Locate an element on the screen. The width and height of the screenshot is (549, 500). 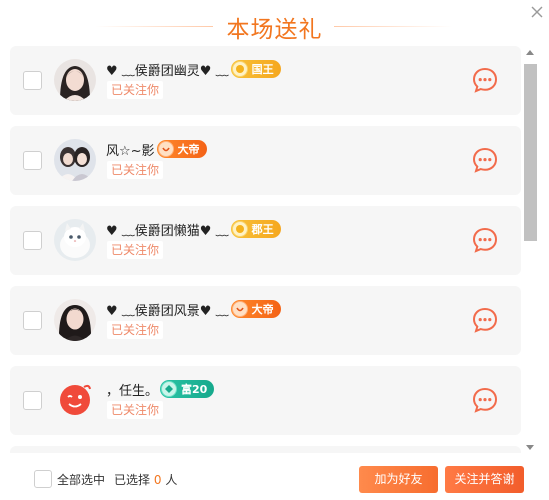
nickname: ♥ ﹏侯爵团风景♥ ﹏ is located at coordinates (167, 311).